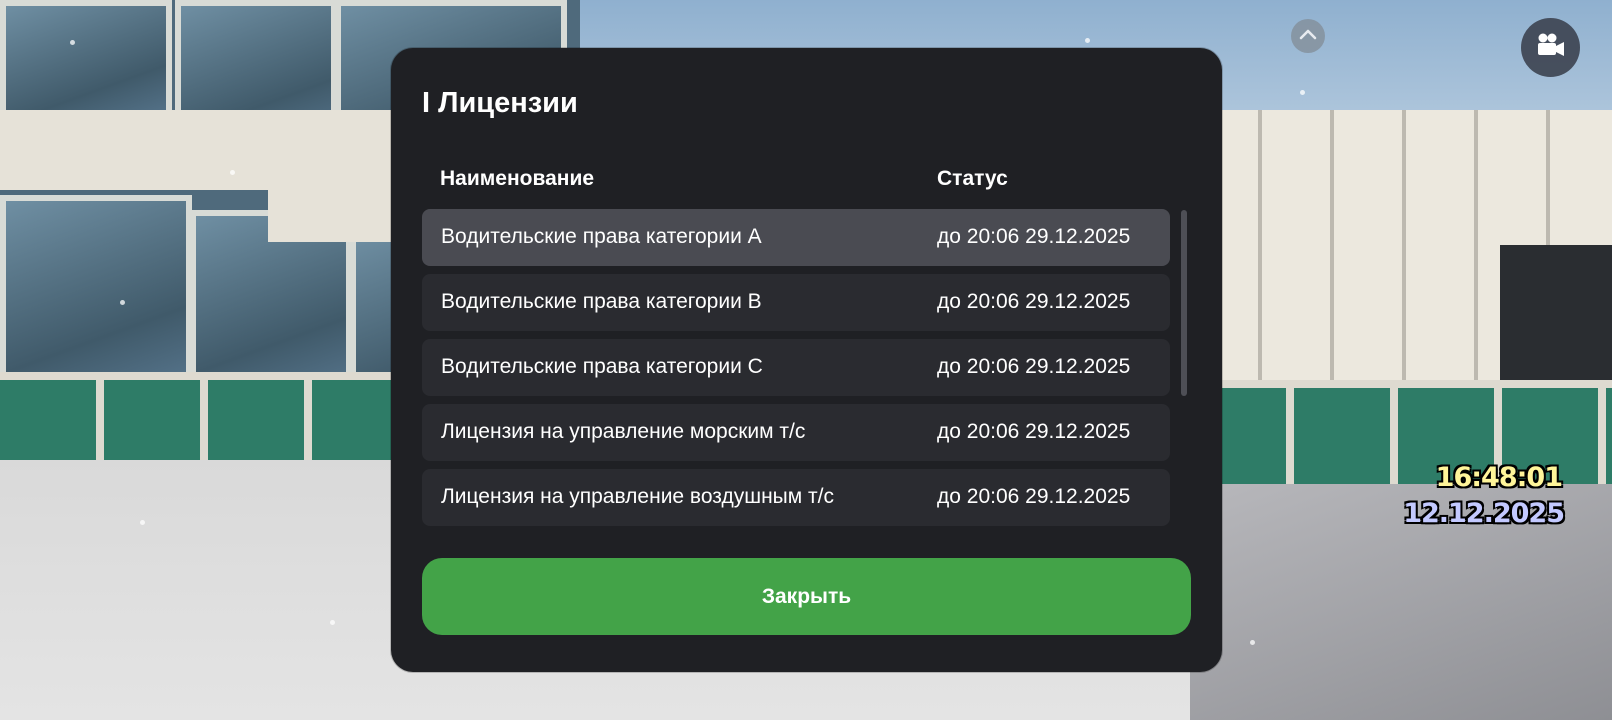  Describe the element at coordinates (601, 301) in the screenshot. I see `license-name: Водительские права категории B` at that location.